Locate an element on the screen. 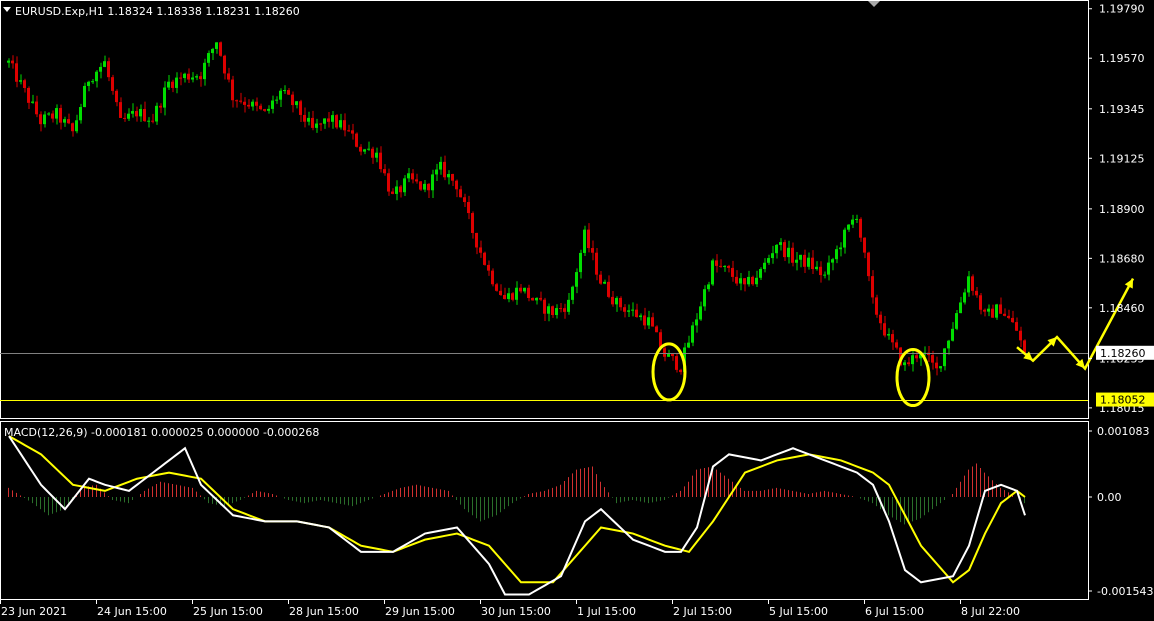 The height and width of the screenshot is (621, 1154). time-tick-label: 5 Jul 15:00 is located at coordinates (798, 611).